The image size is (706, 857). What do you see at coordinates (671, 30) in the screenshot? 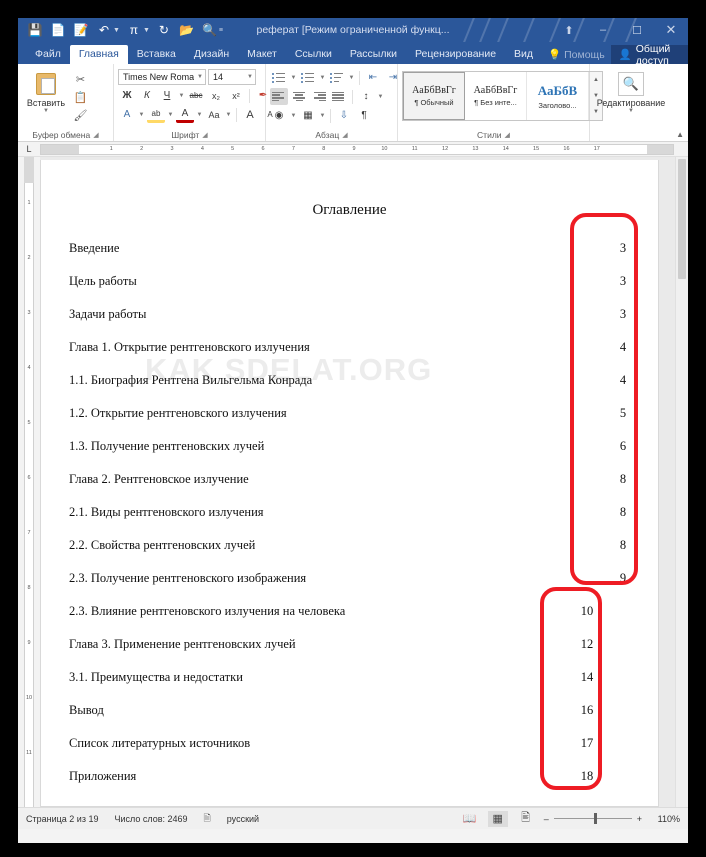
I see `close-button: ✕` at bounding box center [671, 30].